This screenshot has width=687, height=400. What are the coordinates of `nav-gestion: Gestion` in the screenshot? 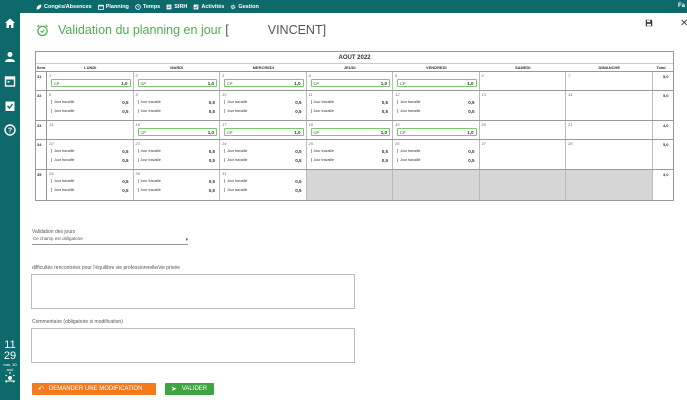 It's located at (244, 6).